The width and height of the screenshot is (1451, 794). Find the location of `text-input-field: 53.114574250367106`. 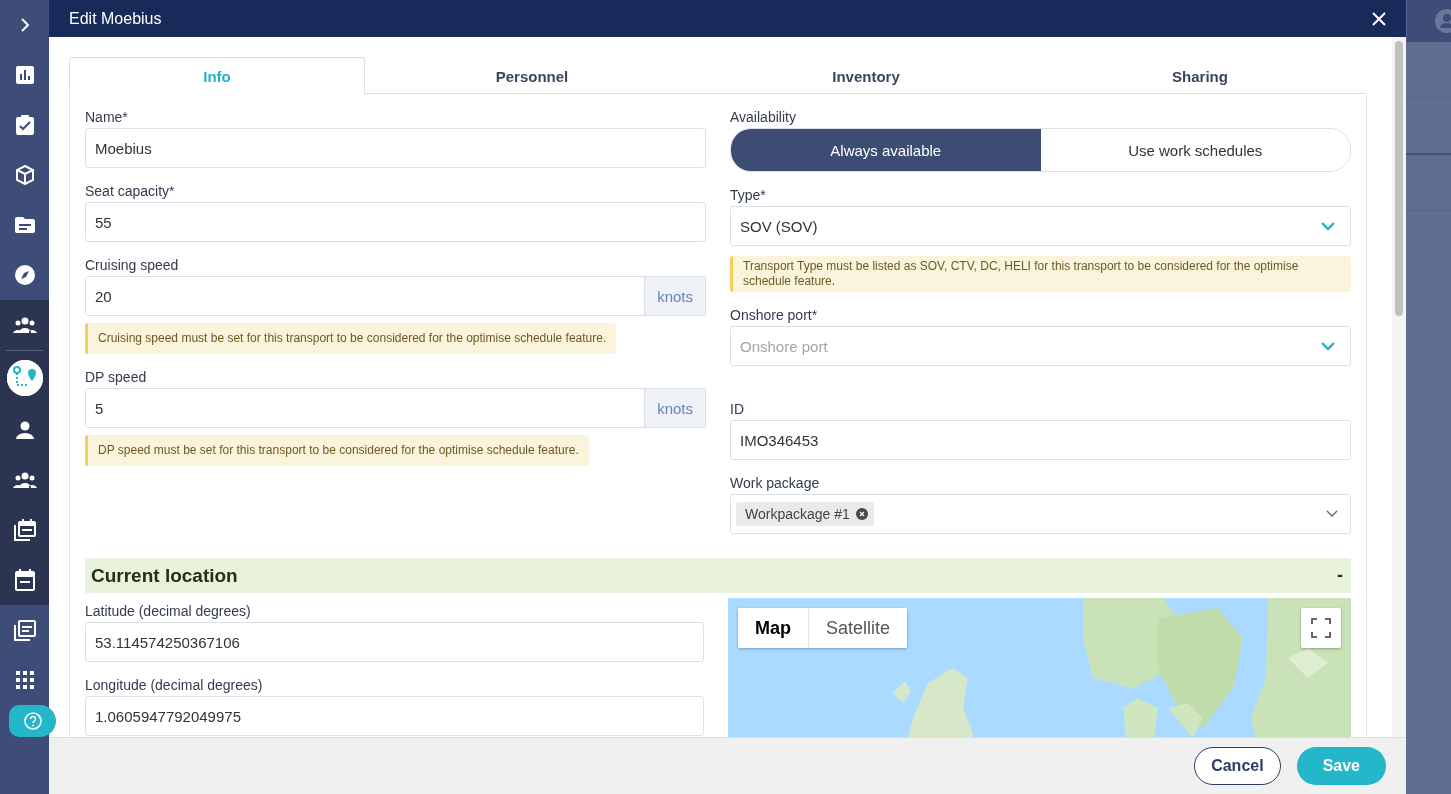

text-input-field: 53.114574250367106 is located at coordinates (394, 642).